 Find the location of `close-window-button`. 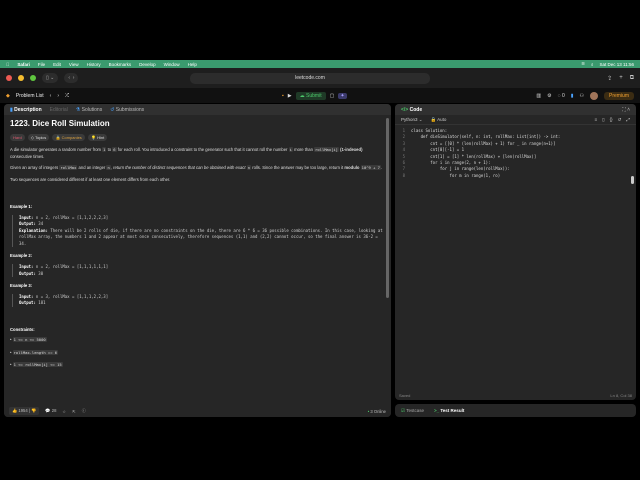

close-window-button is located at coordinates (9, 78).